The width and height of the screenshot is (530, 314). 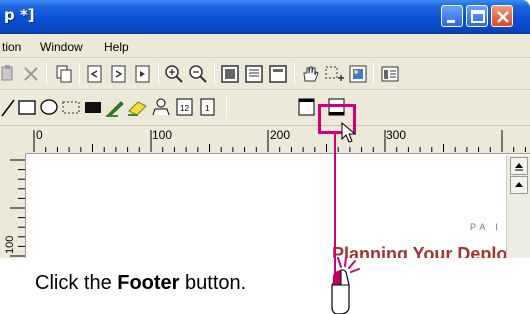 What do you see at coordinates (71, 107) in the screenshot?
I see `dashed-box-icon` at bounding box center [71, 107].